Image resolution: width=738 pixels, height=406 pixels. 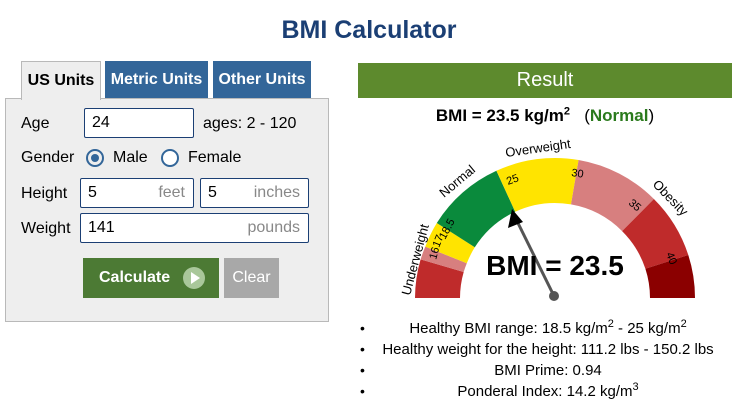 I want to click on height-inches-value: 5, so click(x=212, y=192).